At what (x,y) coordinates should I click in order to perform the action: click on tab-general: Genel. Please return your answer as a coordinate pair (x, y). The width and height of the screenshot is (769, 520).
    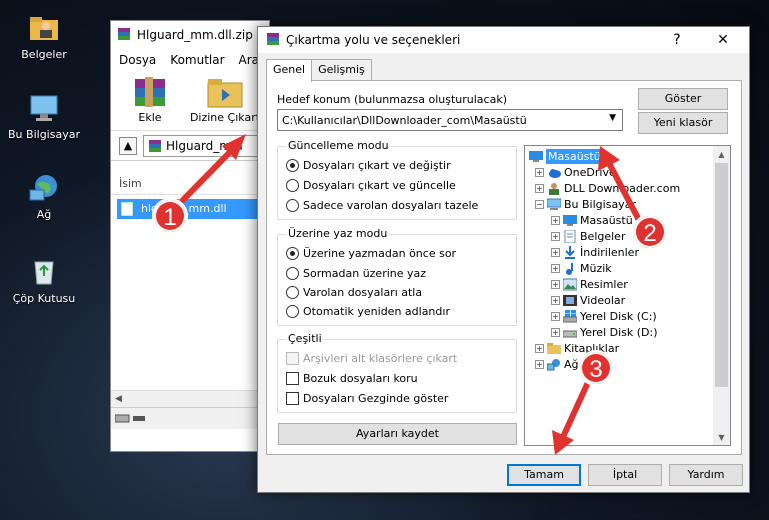
    Looking at the image, I should click on (289, 70).